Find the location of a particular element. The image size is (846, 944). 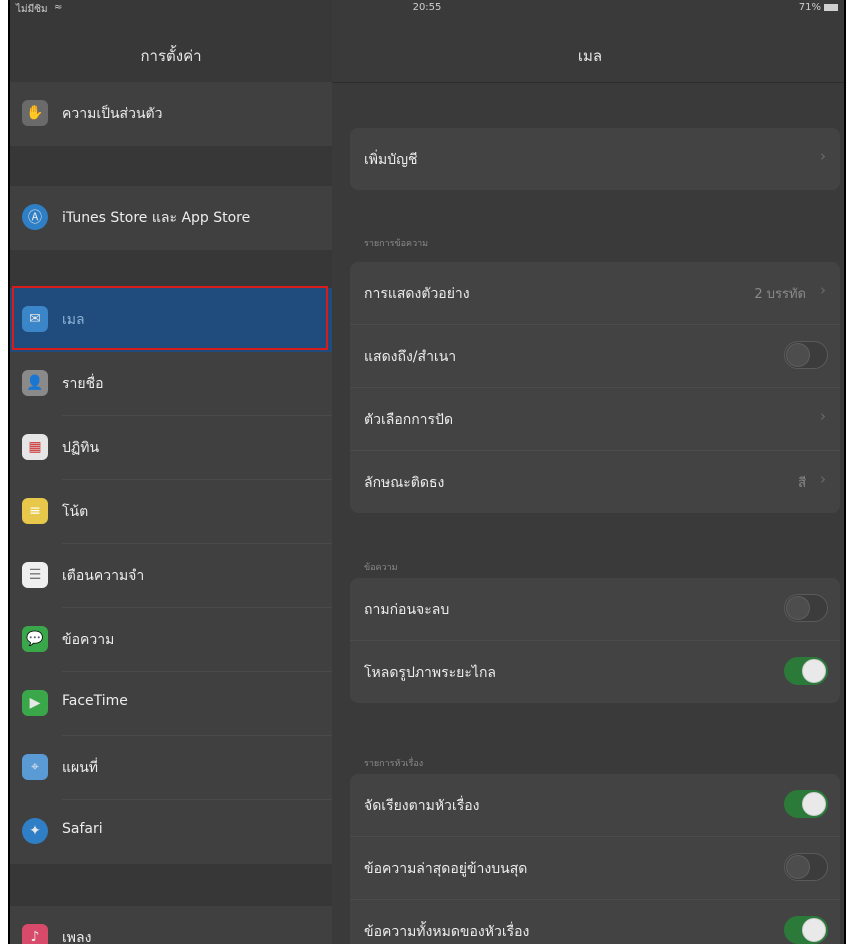

sidebar-item-maps: ⌖ แผนที่ is located at coordinates (171, 768).